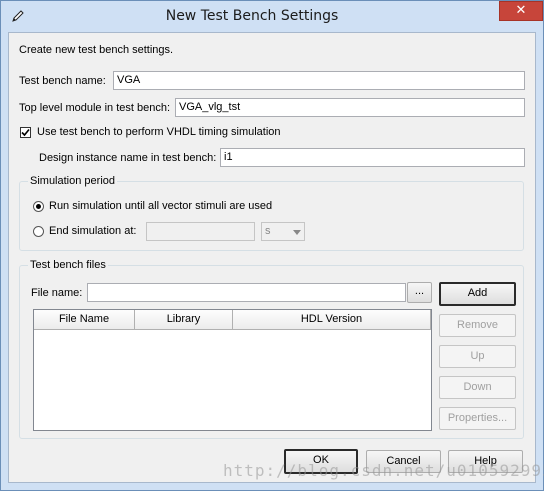 Image resolution: width=544 pixels, height=491 pixels. I want to click on remove-button: Remove, so click(477, 325).